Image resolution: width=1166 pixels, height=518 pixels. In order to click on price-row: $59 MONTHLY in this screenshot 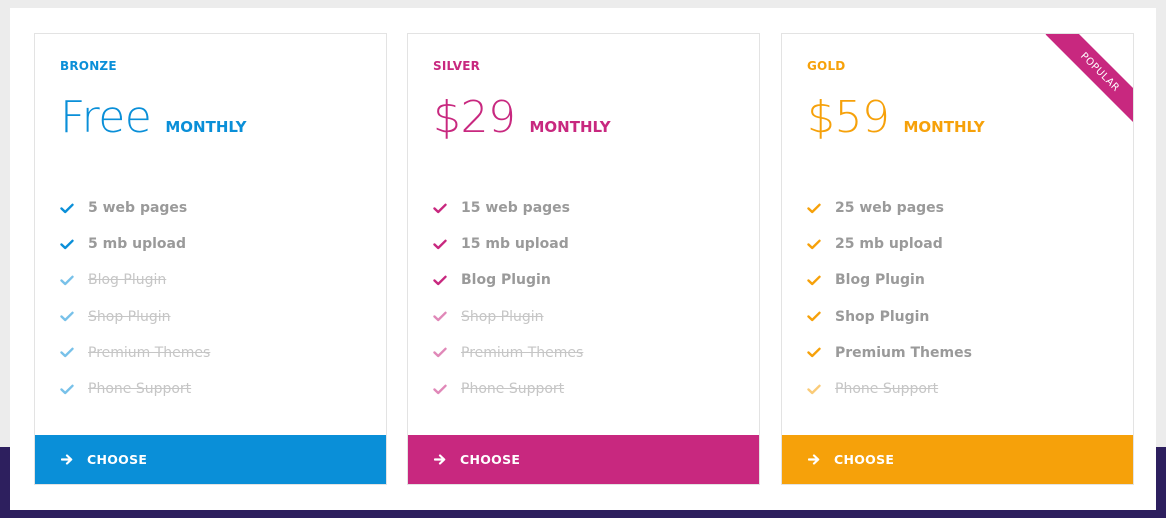, I will do `click(896, 118)`.